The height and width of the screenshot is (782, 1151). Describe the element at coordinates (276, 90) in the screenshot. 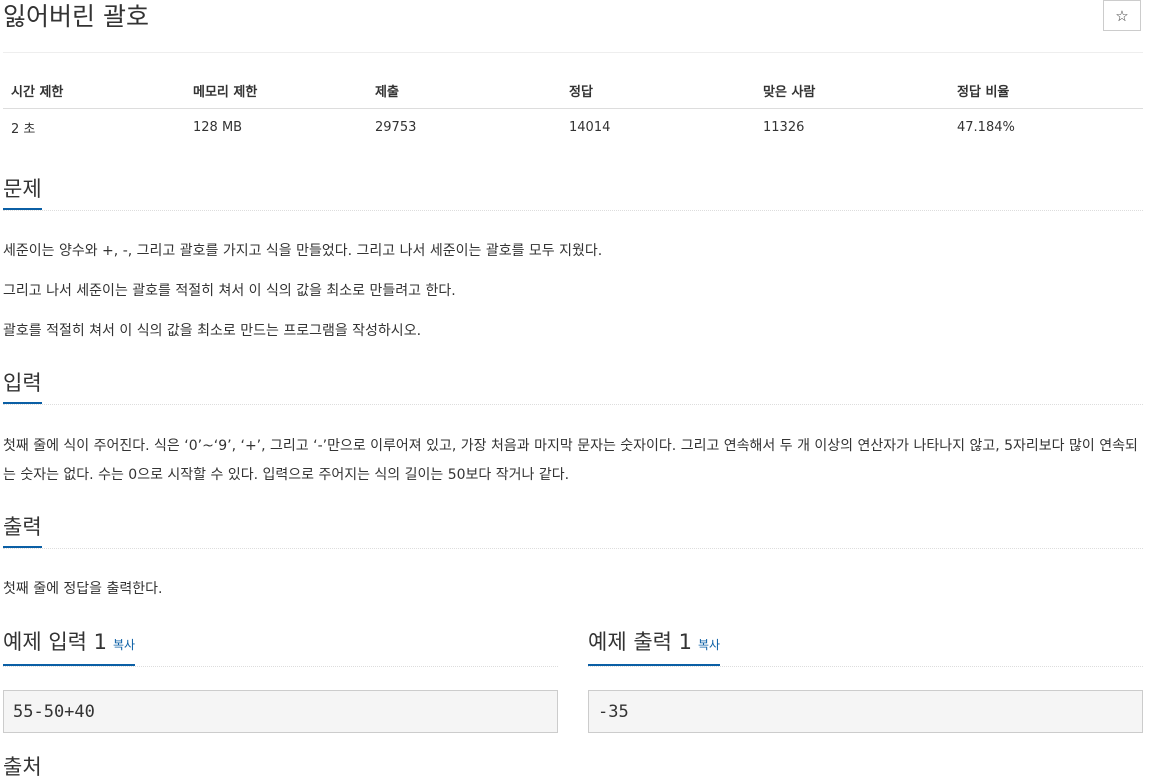

I see `header-memory-limit: 메모리 제한` at that location.